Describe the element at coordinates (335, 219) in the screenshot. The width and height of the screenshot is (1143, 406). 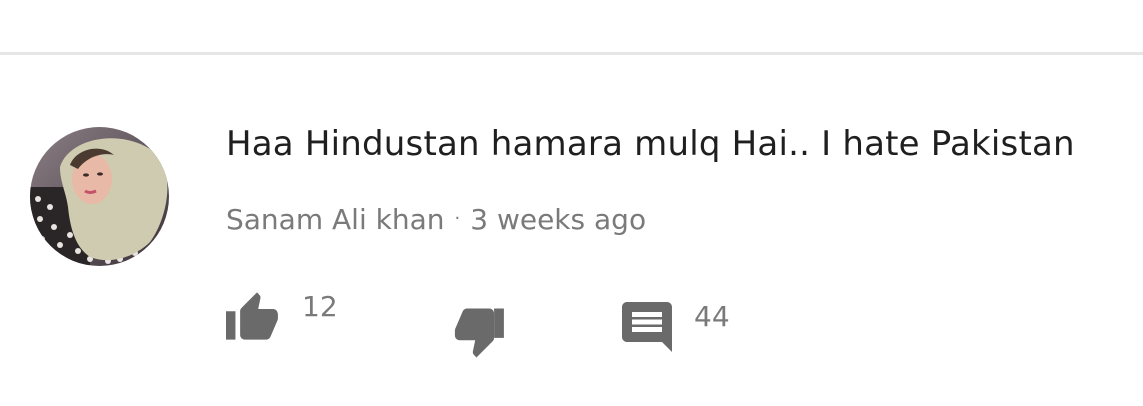
I see `author-name: Sanam Ali khan` at that location.